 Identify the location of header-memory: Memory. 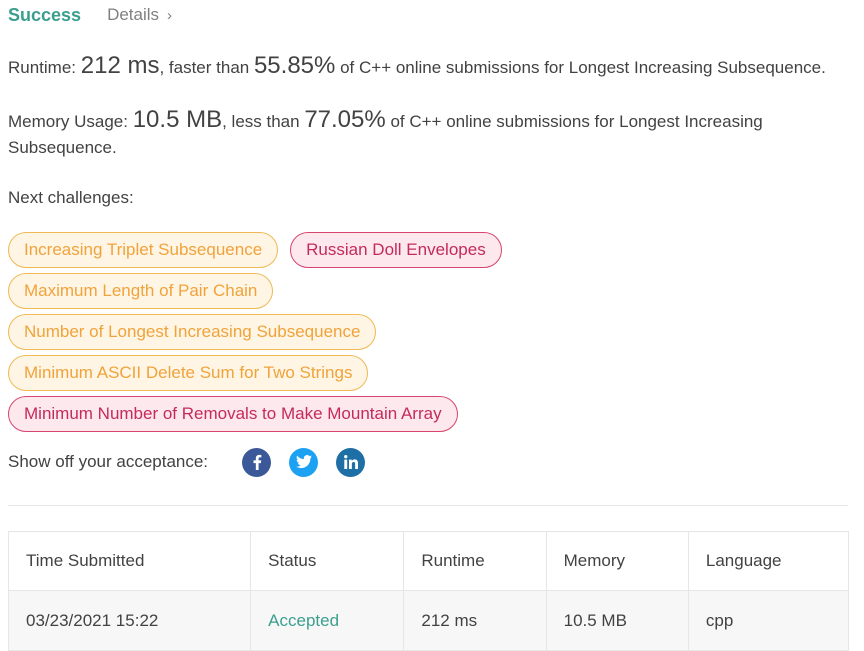
(617, 561).